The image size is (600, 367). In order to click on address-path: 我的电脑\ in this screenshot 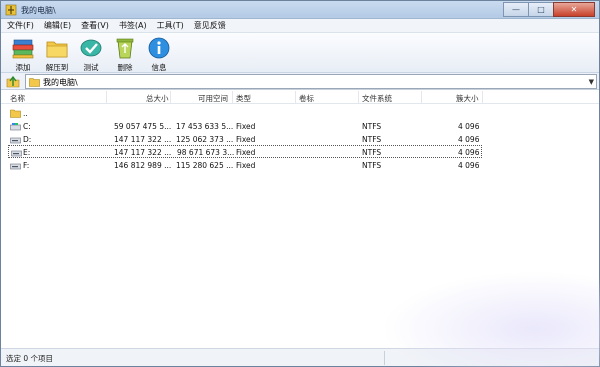, I will do `click(60, 82)`.